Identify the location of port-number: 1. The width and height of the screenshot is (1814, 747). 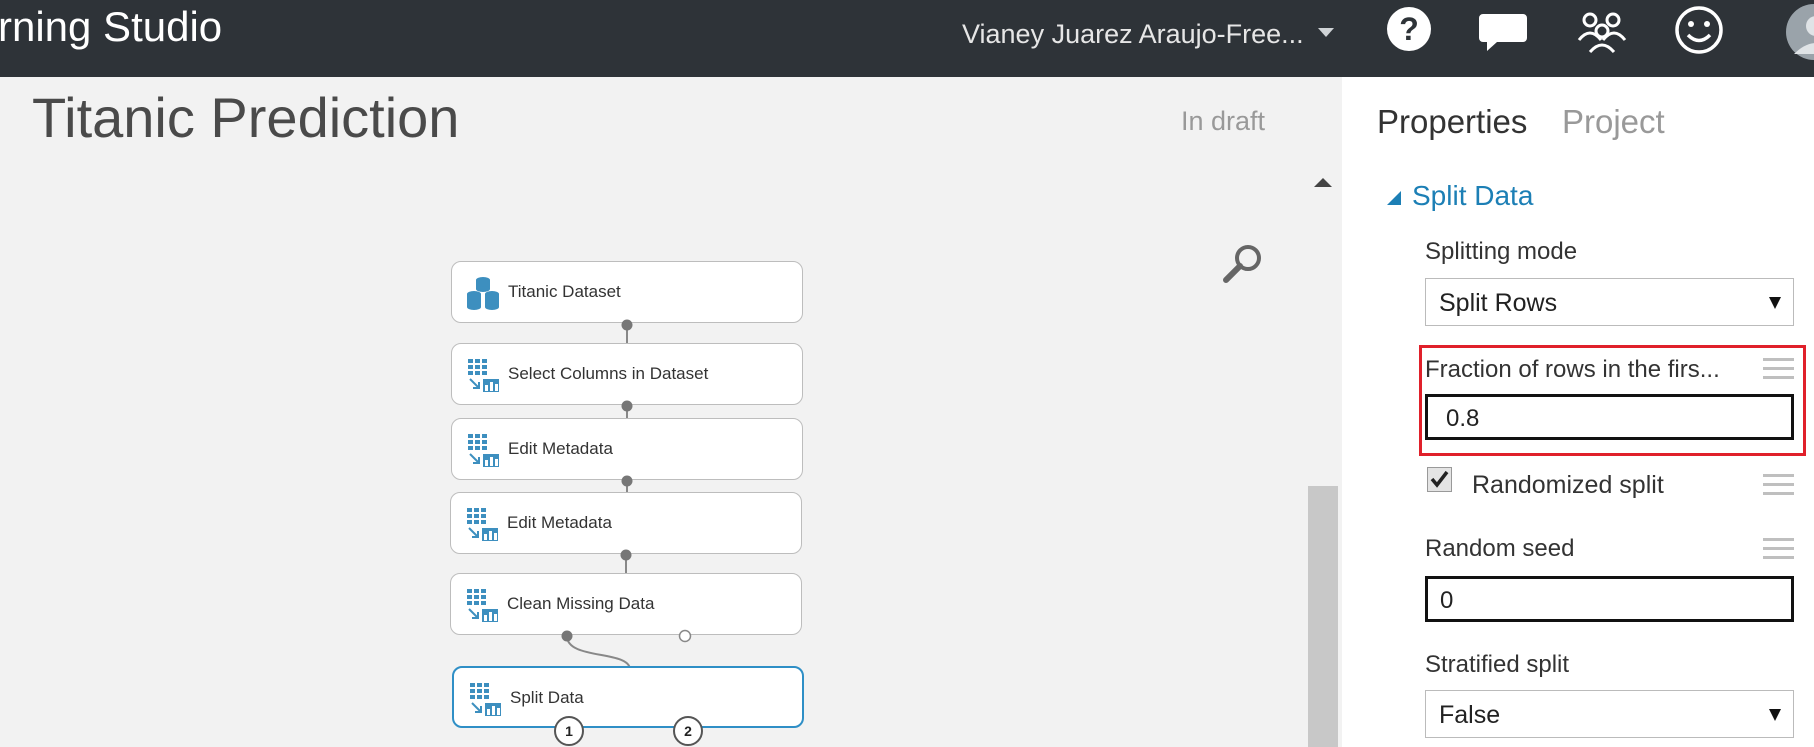
(569, 731).